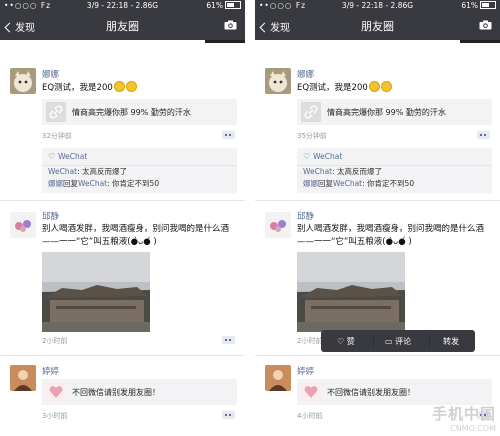  What do you see at coordinates (312, 136) in the screenshot?
I see `post-time: 35分钟前` at bounding box center [312, 136].